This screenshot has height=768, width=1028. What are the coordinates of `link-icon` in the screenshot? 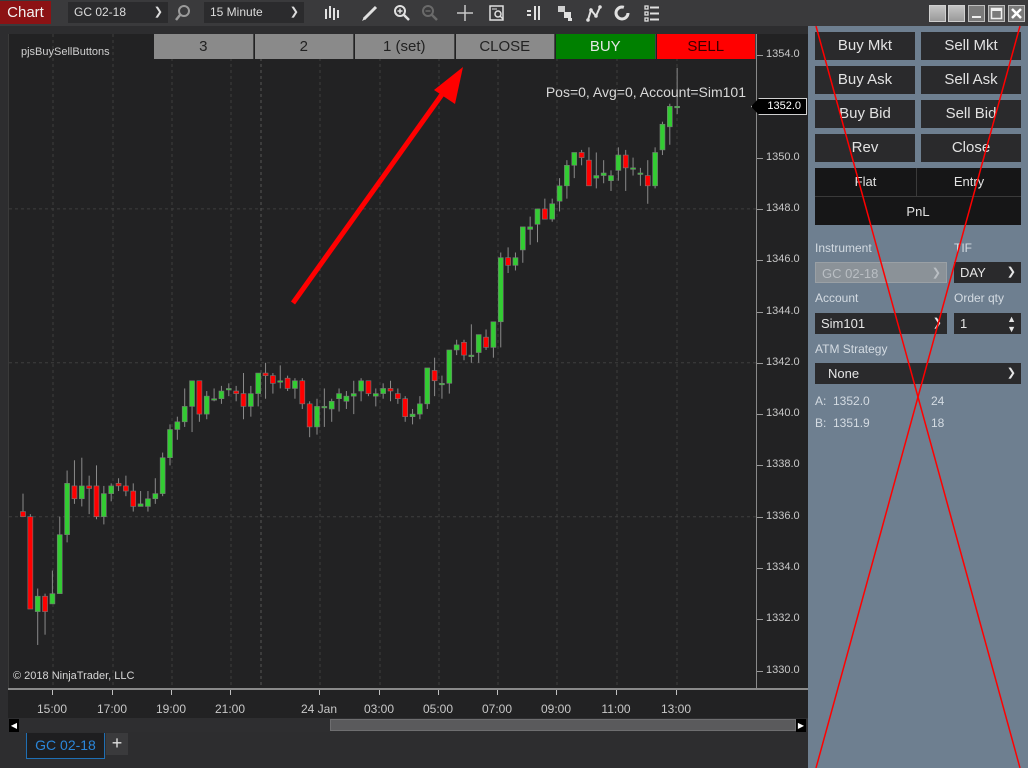 It's located at (937, 13).